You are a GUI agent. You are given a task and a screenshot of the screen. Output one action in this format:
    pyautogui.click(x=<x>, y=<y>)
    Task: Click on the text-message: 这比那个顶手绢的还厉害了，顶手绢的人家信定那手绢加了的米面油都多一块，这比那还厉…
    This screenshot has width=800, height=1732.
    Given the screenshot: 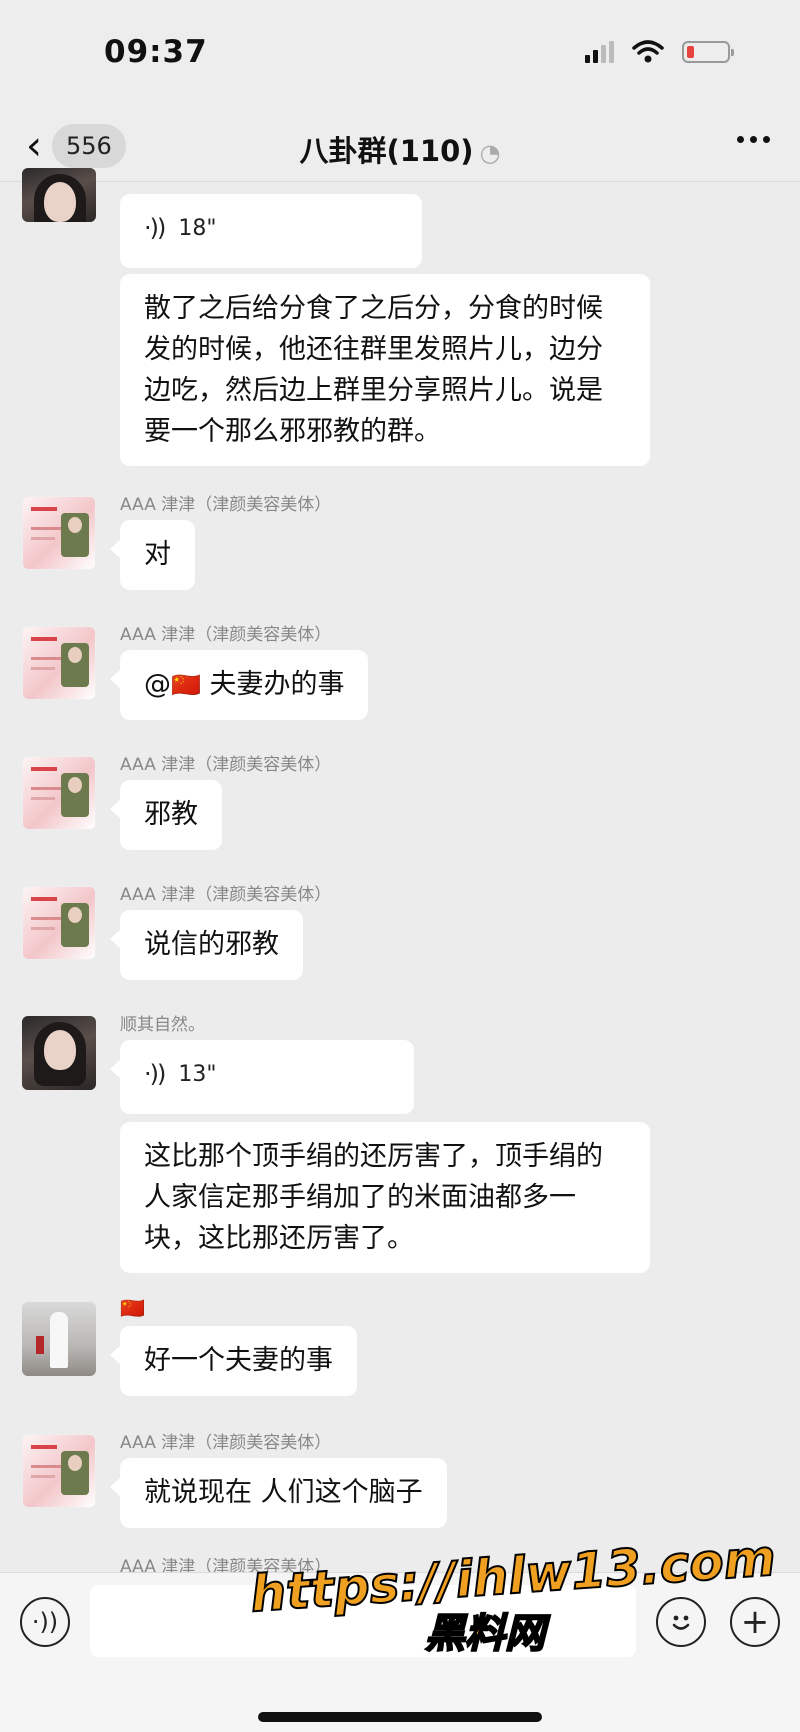 What is the action you would take?
    pyautogui.click(x=385, y=1197)
    